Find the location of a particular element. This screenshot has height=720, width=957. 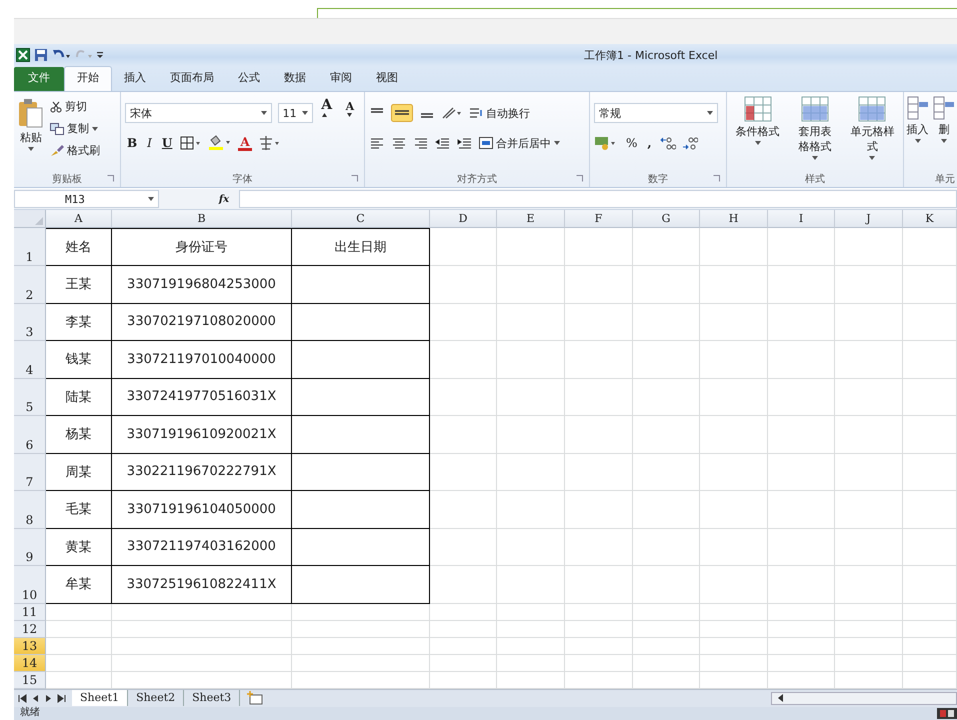

row-header: 8 is located at coordinates (30, 509).